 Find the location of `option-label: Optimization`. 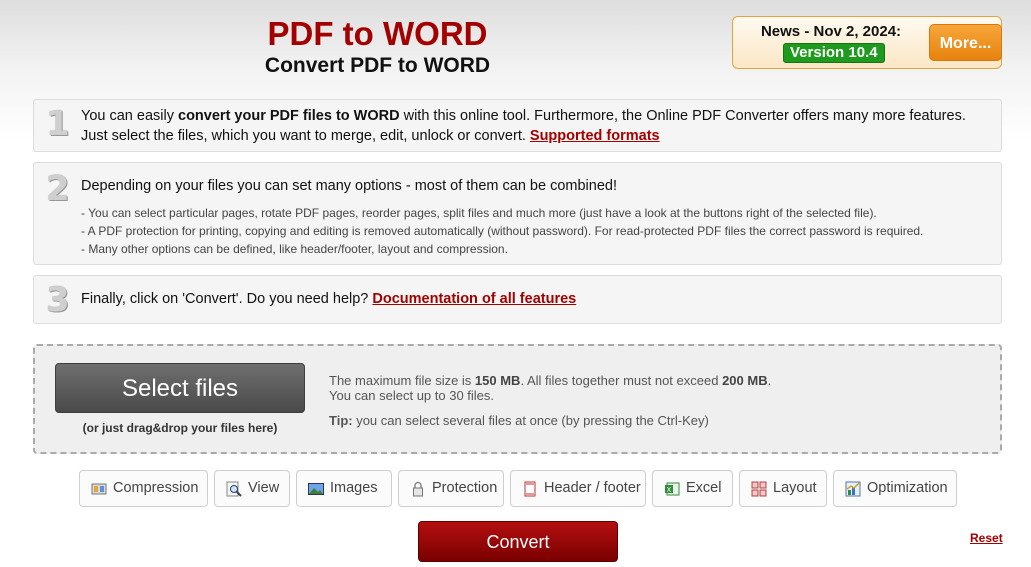

option-label: Optimization is located at coordinates (907, 488).